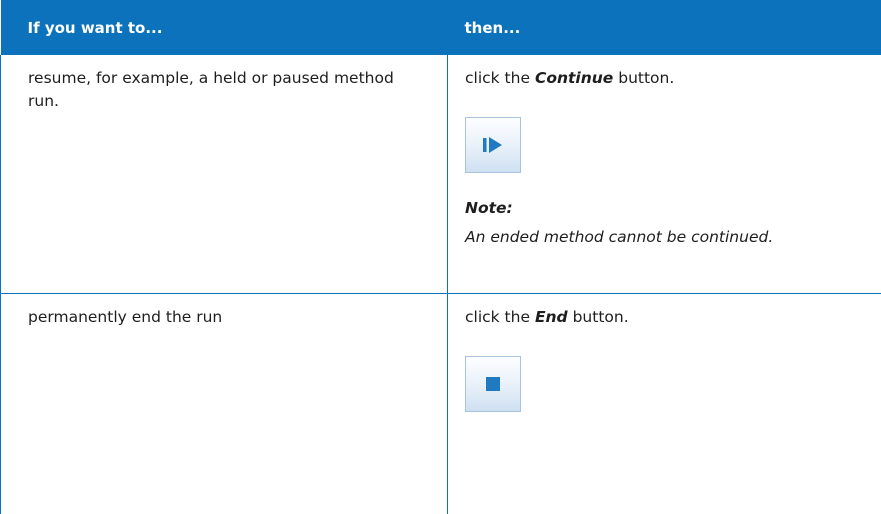  I want to click on note-text: An ended method cannot be continued., so click(619, 237).